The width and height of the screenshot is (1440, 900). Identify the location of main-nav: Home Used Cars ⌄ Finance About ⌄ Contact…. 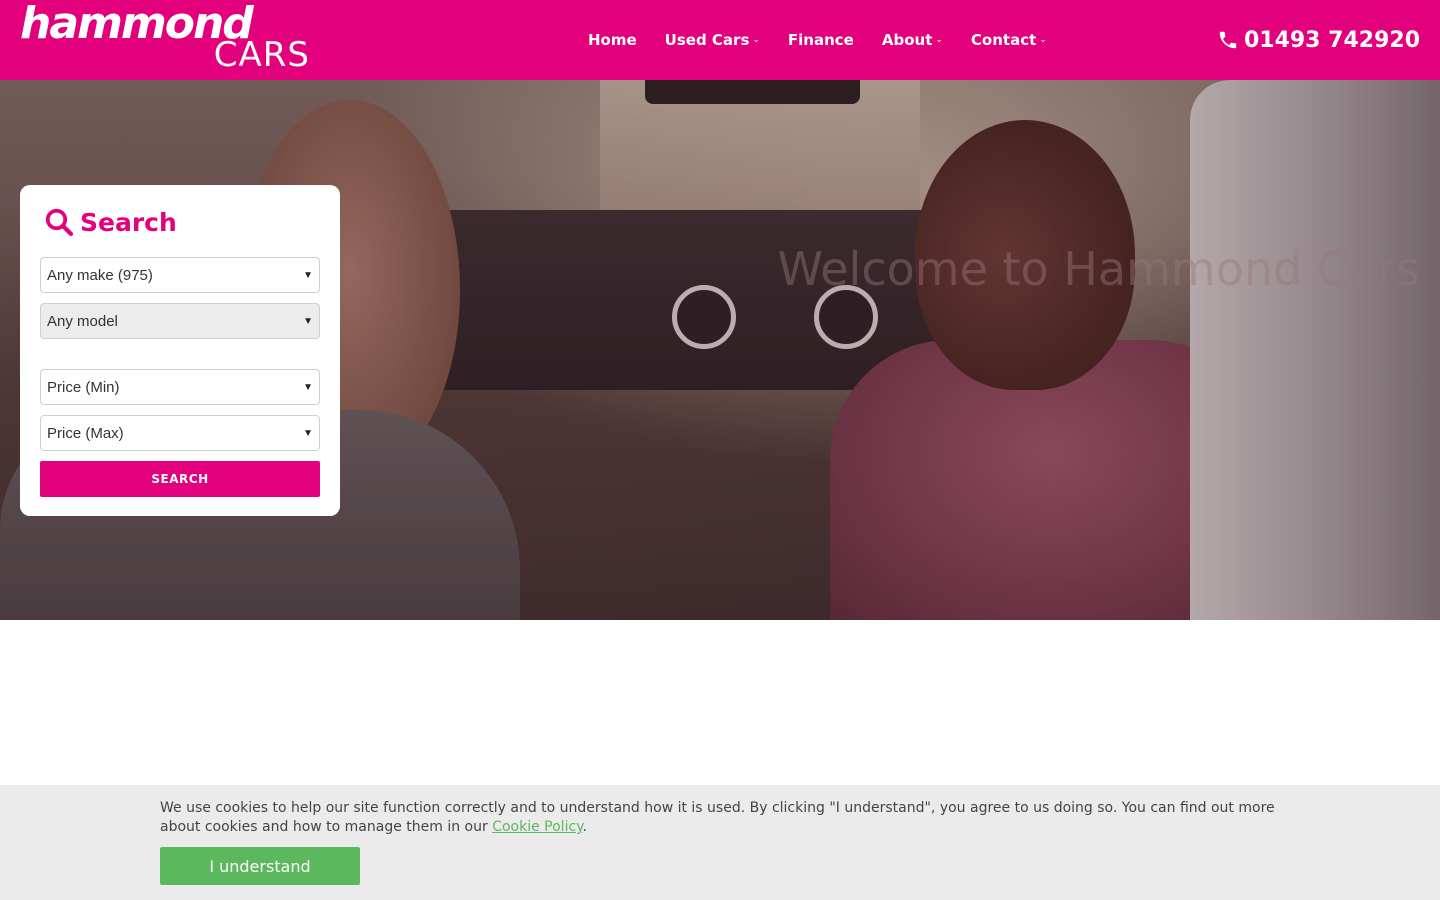
(823, 40).